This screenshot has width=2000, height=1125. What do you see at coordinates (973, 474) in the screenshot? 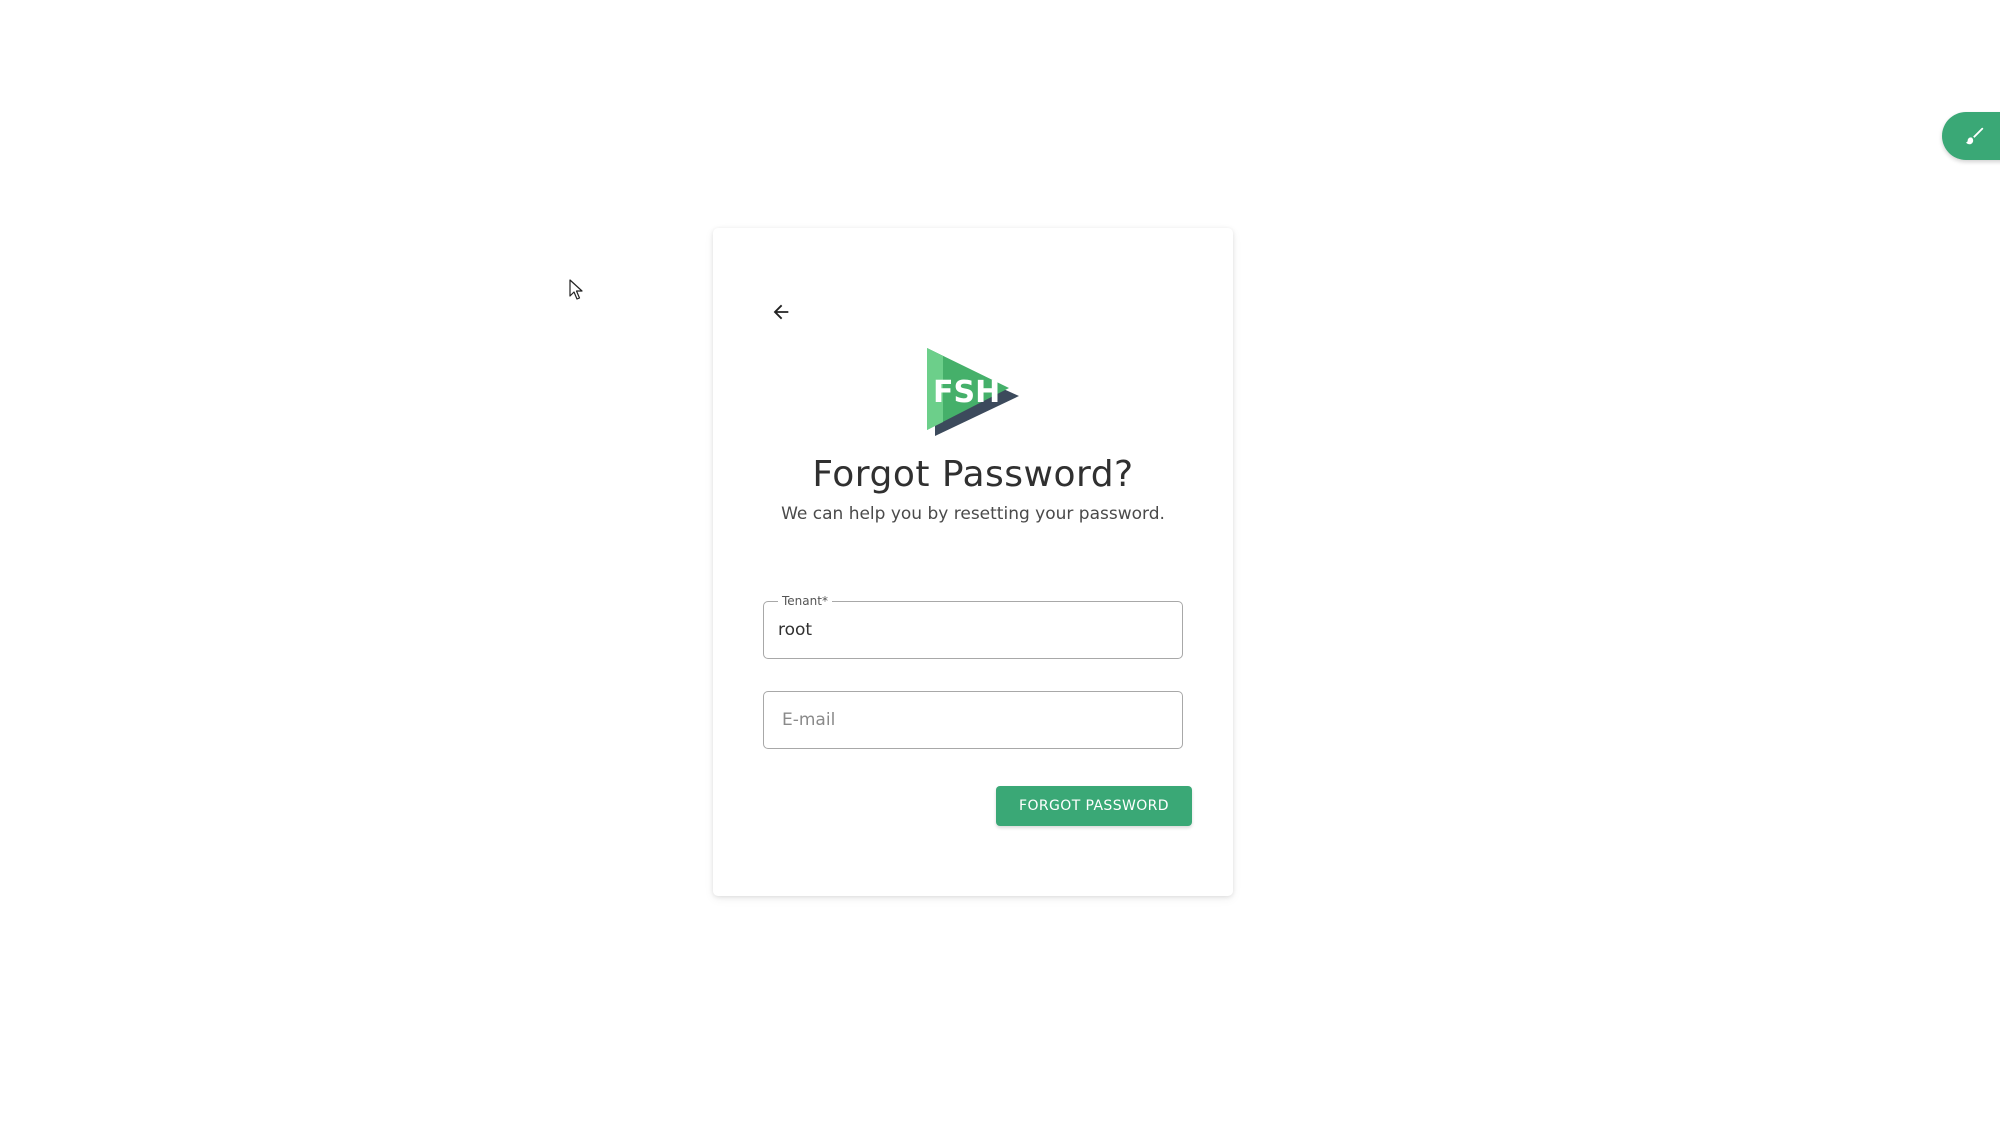
I see `page-title: Forgot Password?` at bounding box center [973, 474].